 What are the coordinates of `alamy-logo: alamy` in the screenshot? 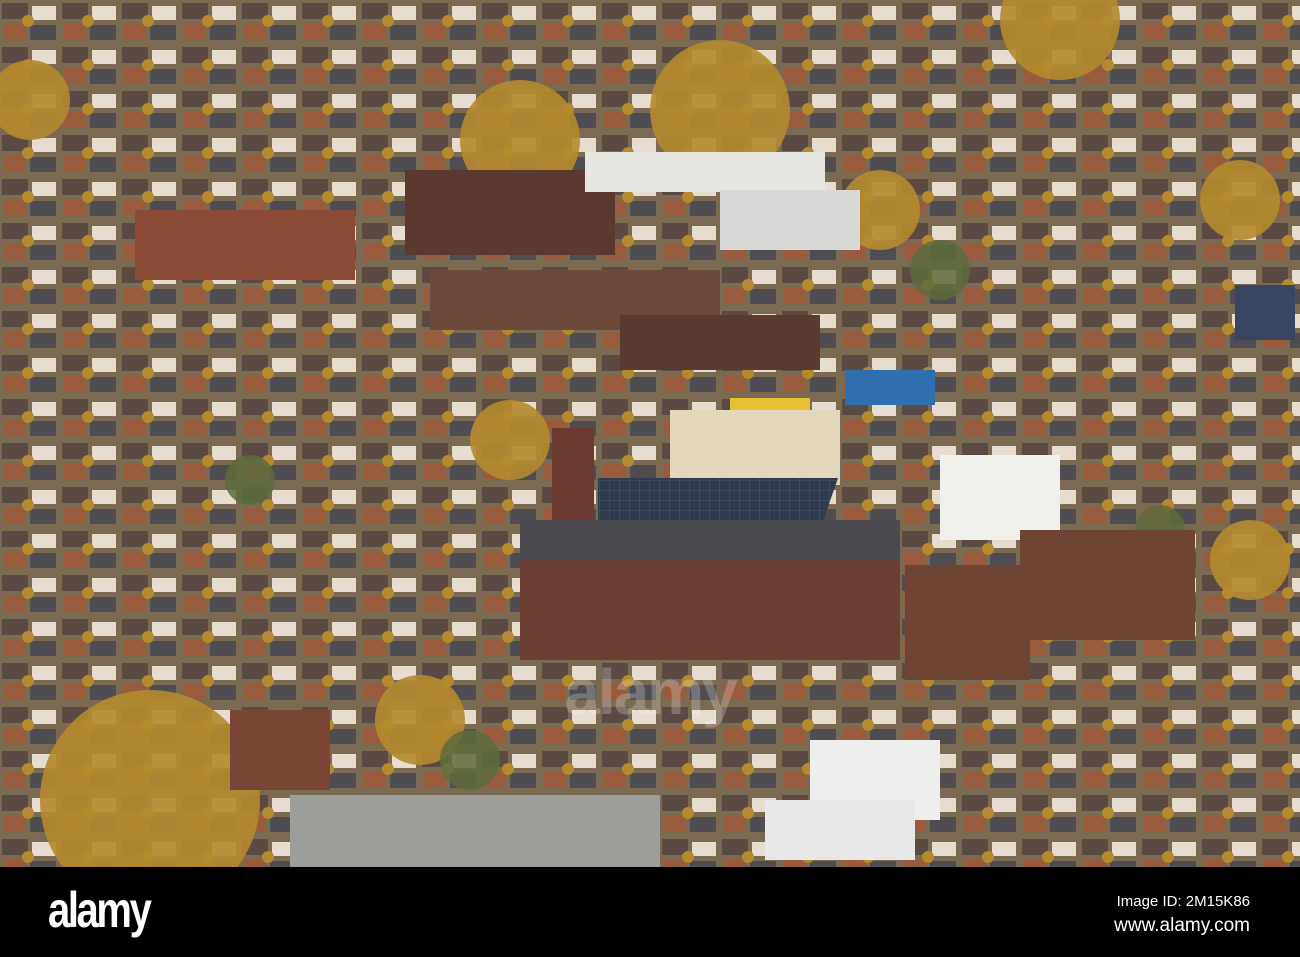 It's located at (100, 910).